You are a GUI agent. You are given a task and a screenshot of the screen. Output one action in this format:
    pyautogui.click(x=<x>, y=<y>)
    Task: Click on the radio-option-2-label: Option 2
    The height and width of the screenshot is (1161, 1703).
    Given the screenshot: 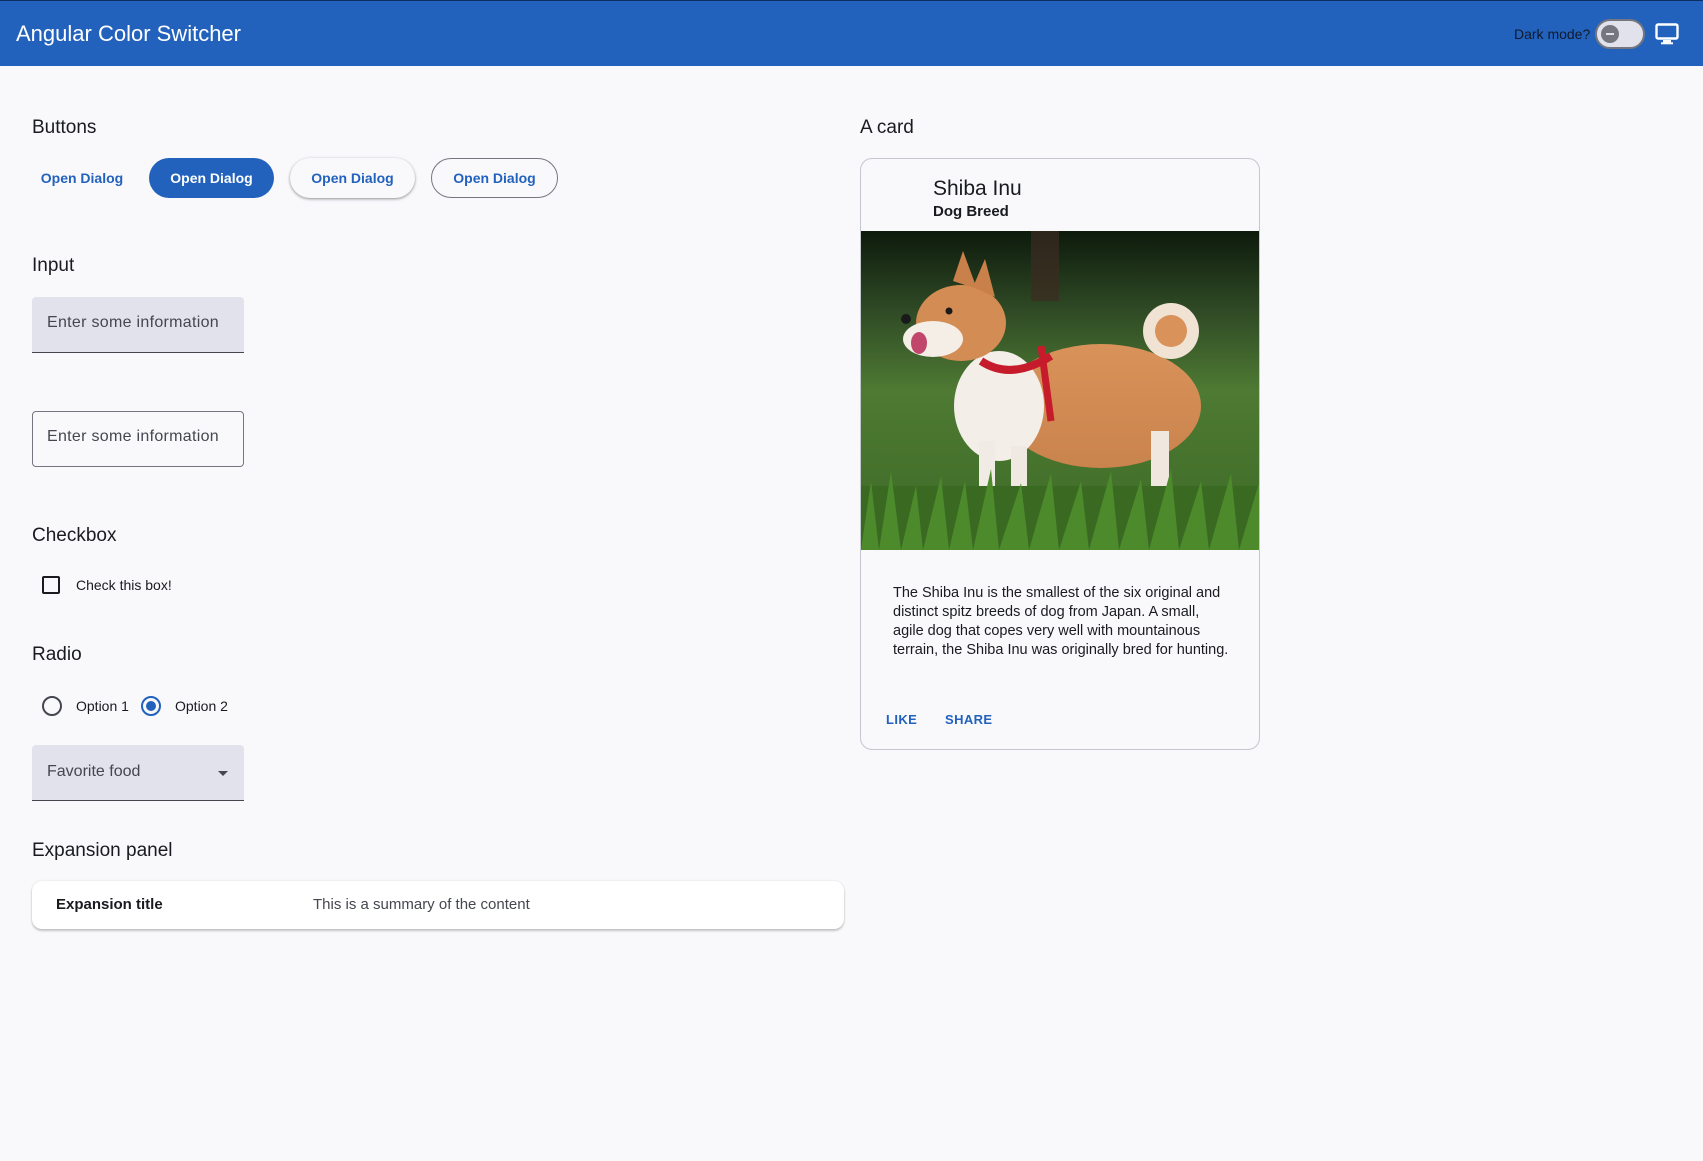 What is the action you would take?
    pyautogui.click(x=201, y=706)
    